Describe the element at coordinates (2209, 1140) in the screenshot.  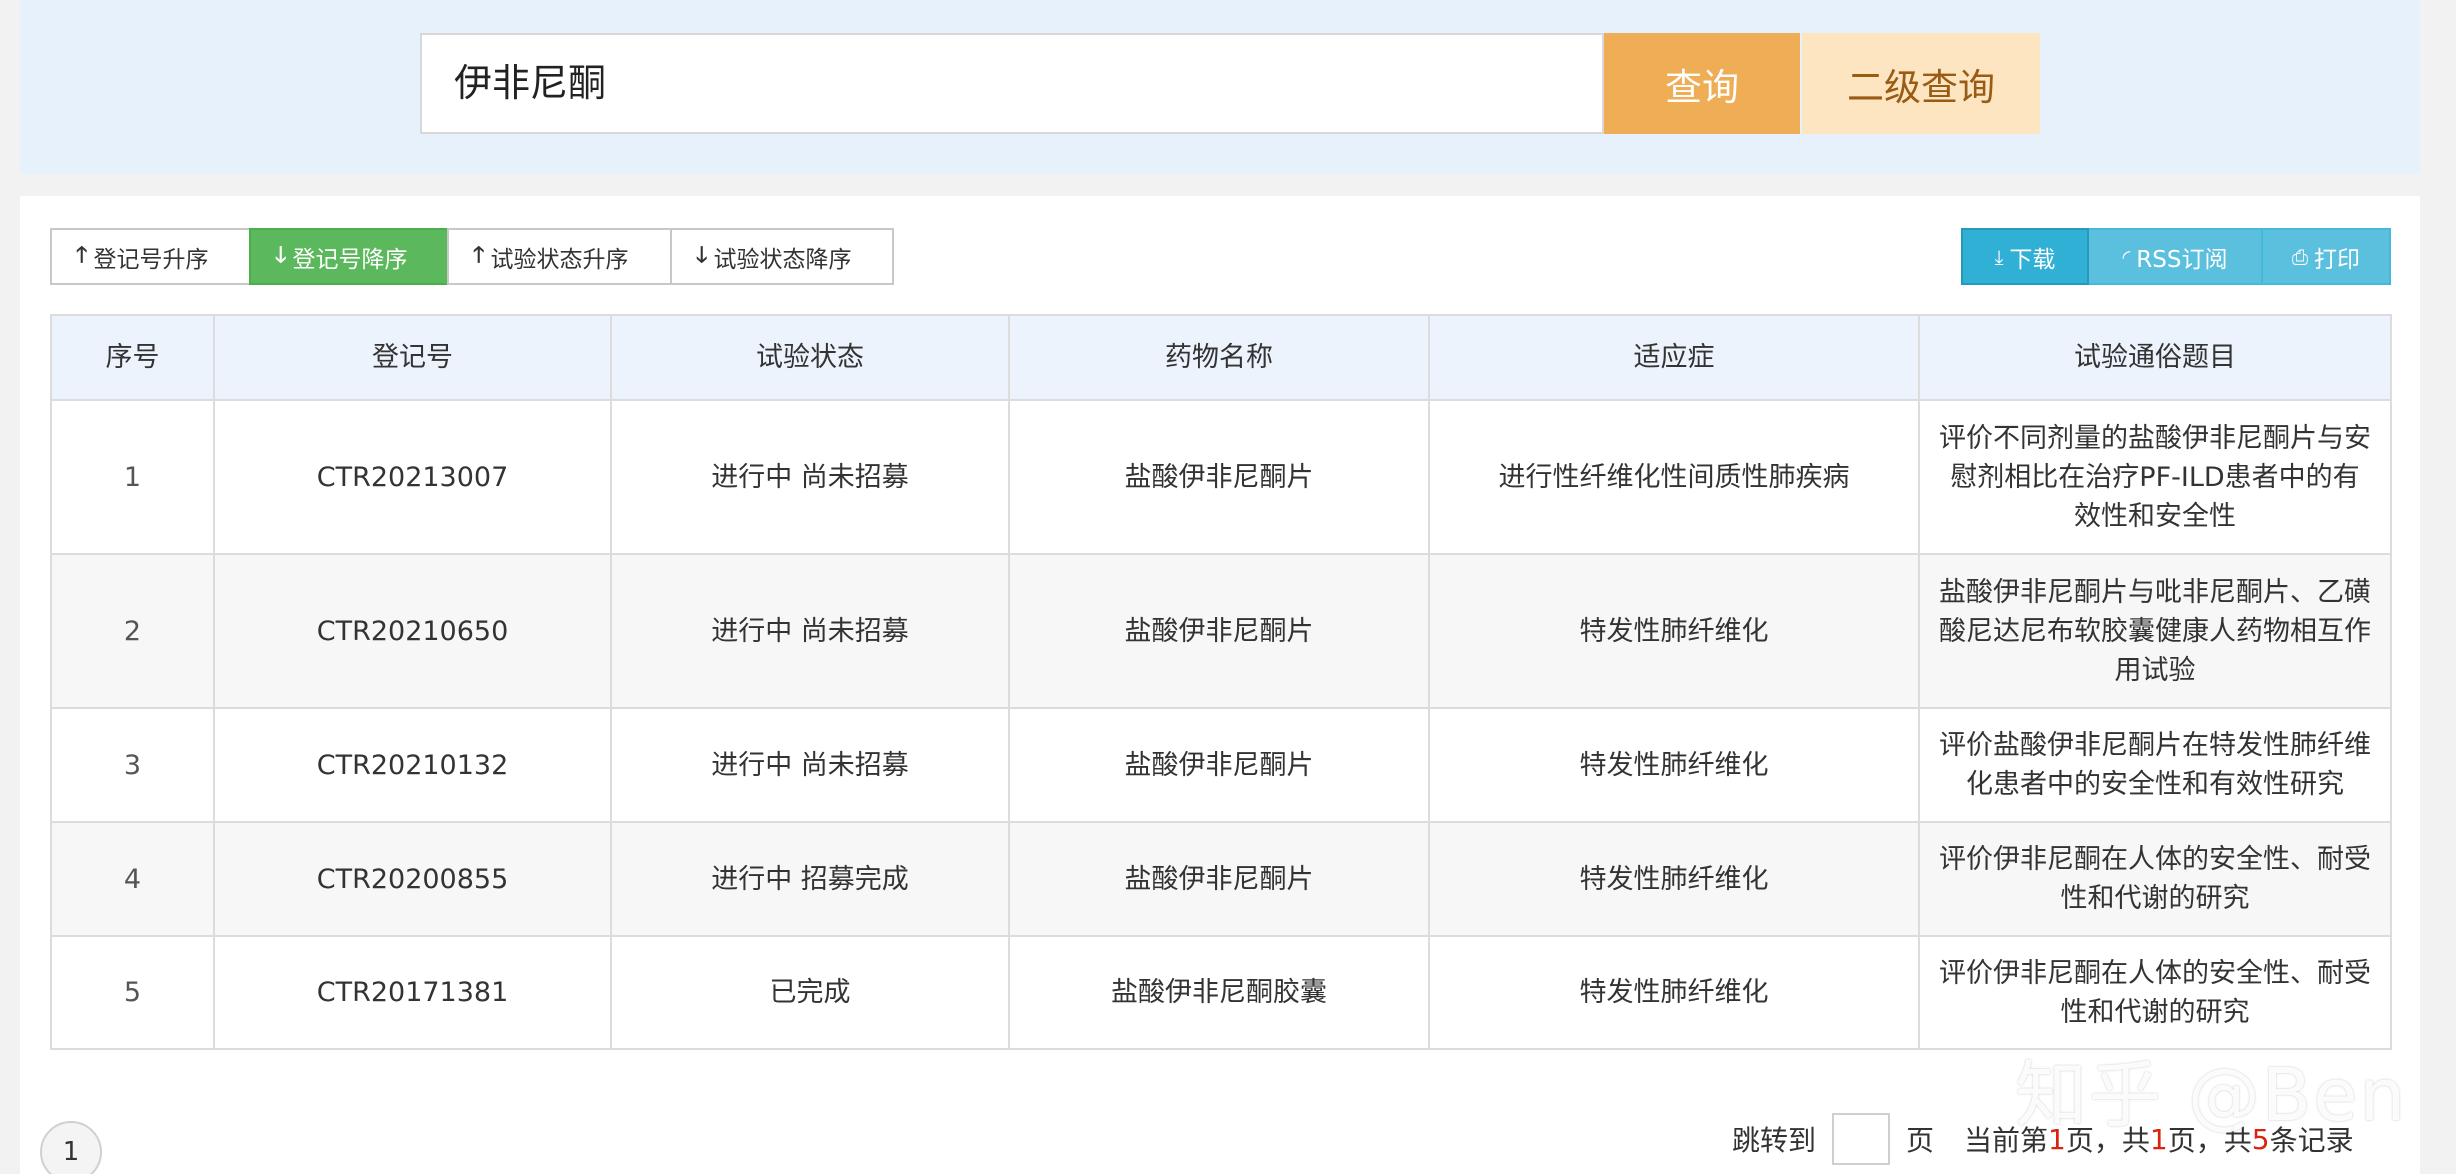
I see `total-suffix: 页，共` at that location.